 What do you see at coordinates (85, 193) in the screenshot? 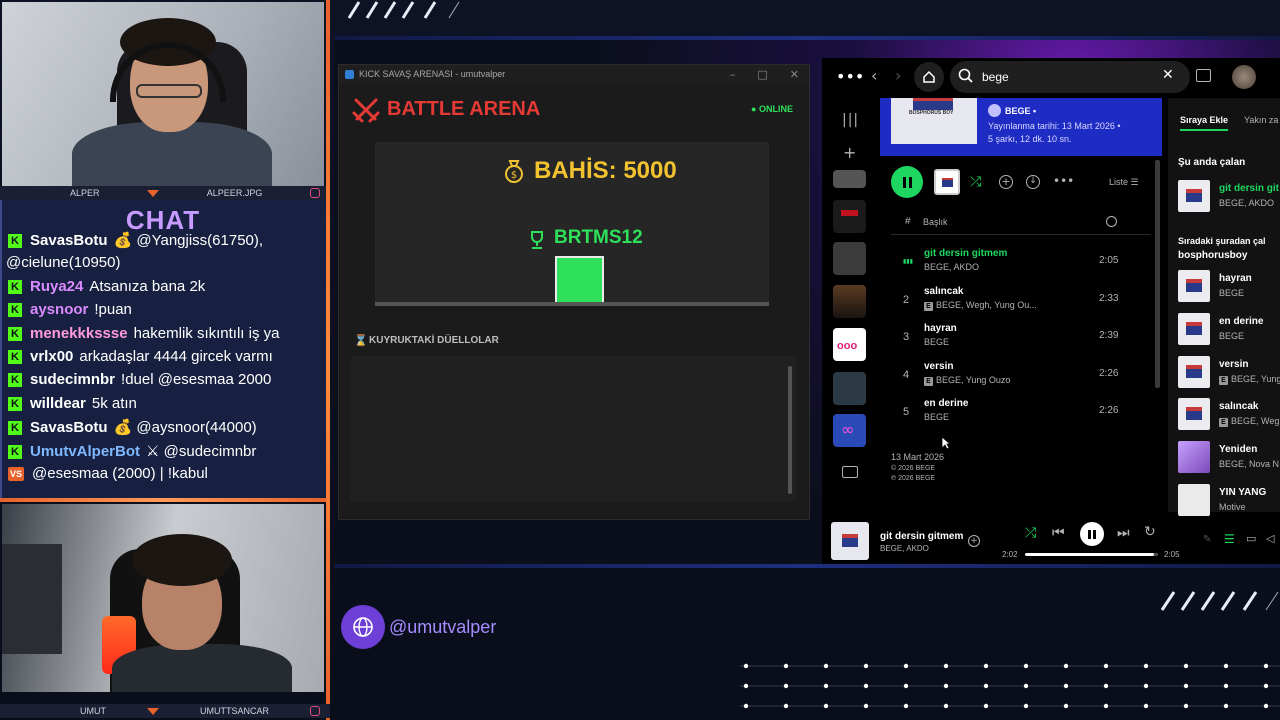
I see `webcam-name-left: ALPER` at bounding box center [85, 193].